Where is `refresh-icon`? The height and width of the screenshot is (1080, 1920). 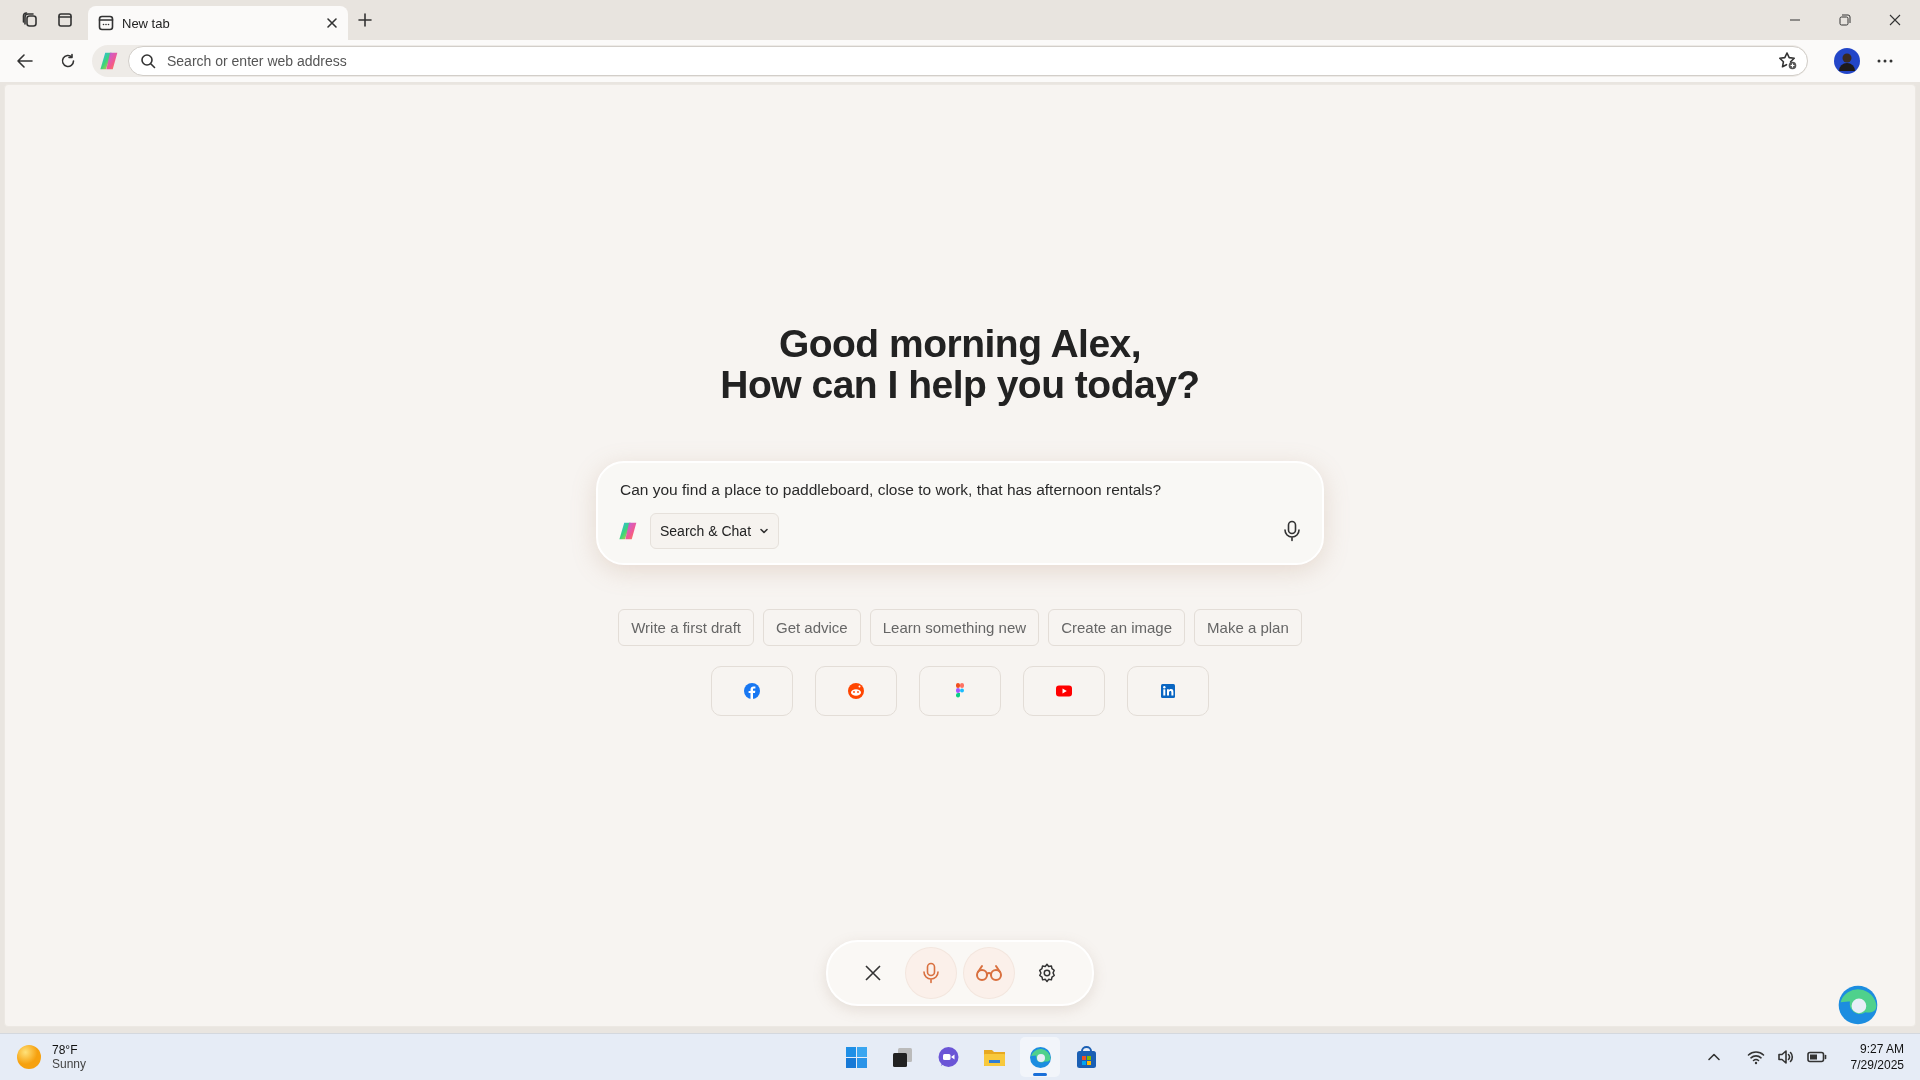 refresh-icon is located at coordinates (68, 61).